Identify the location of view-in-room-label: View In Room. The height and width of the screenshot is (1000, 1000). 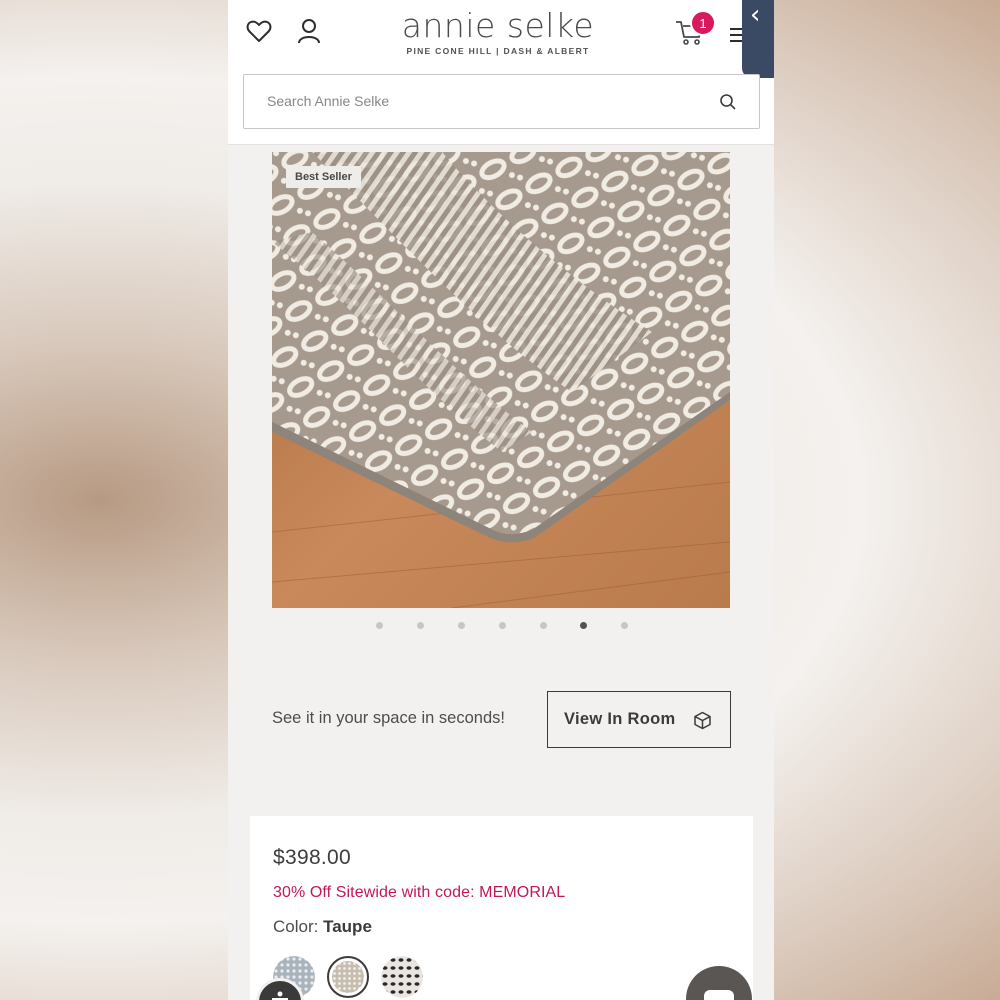
(620, 719).